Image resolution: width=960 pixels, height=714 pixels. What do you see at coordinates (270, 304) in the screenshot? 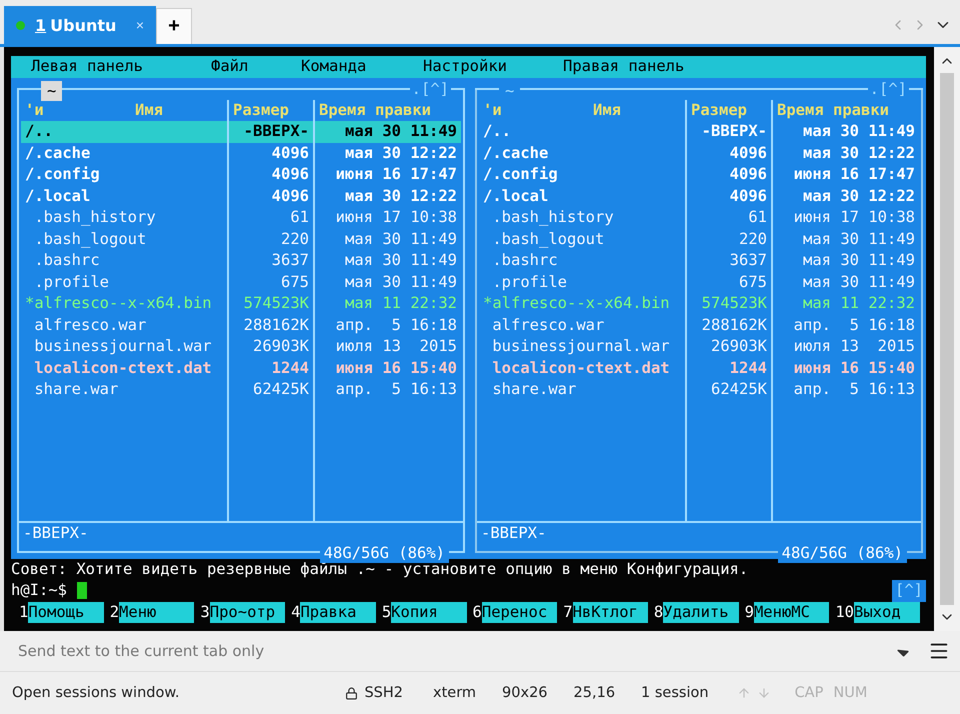
I see `file-size: 574523K` at bounding box center [270, 304].